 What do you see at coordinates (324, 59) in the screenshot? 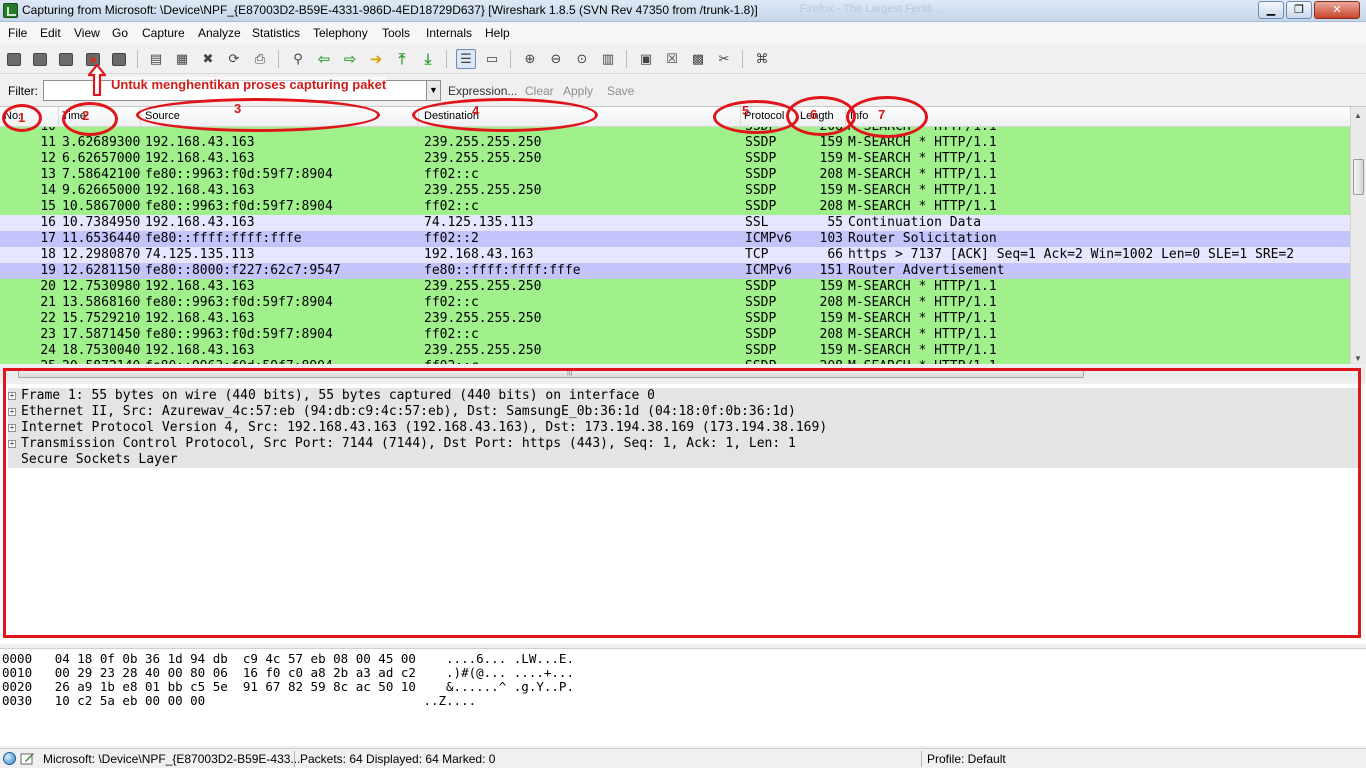
I see `go-back-icon: ⇦` at bounding box center [324, 59].